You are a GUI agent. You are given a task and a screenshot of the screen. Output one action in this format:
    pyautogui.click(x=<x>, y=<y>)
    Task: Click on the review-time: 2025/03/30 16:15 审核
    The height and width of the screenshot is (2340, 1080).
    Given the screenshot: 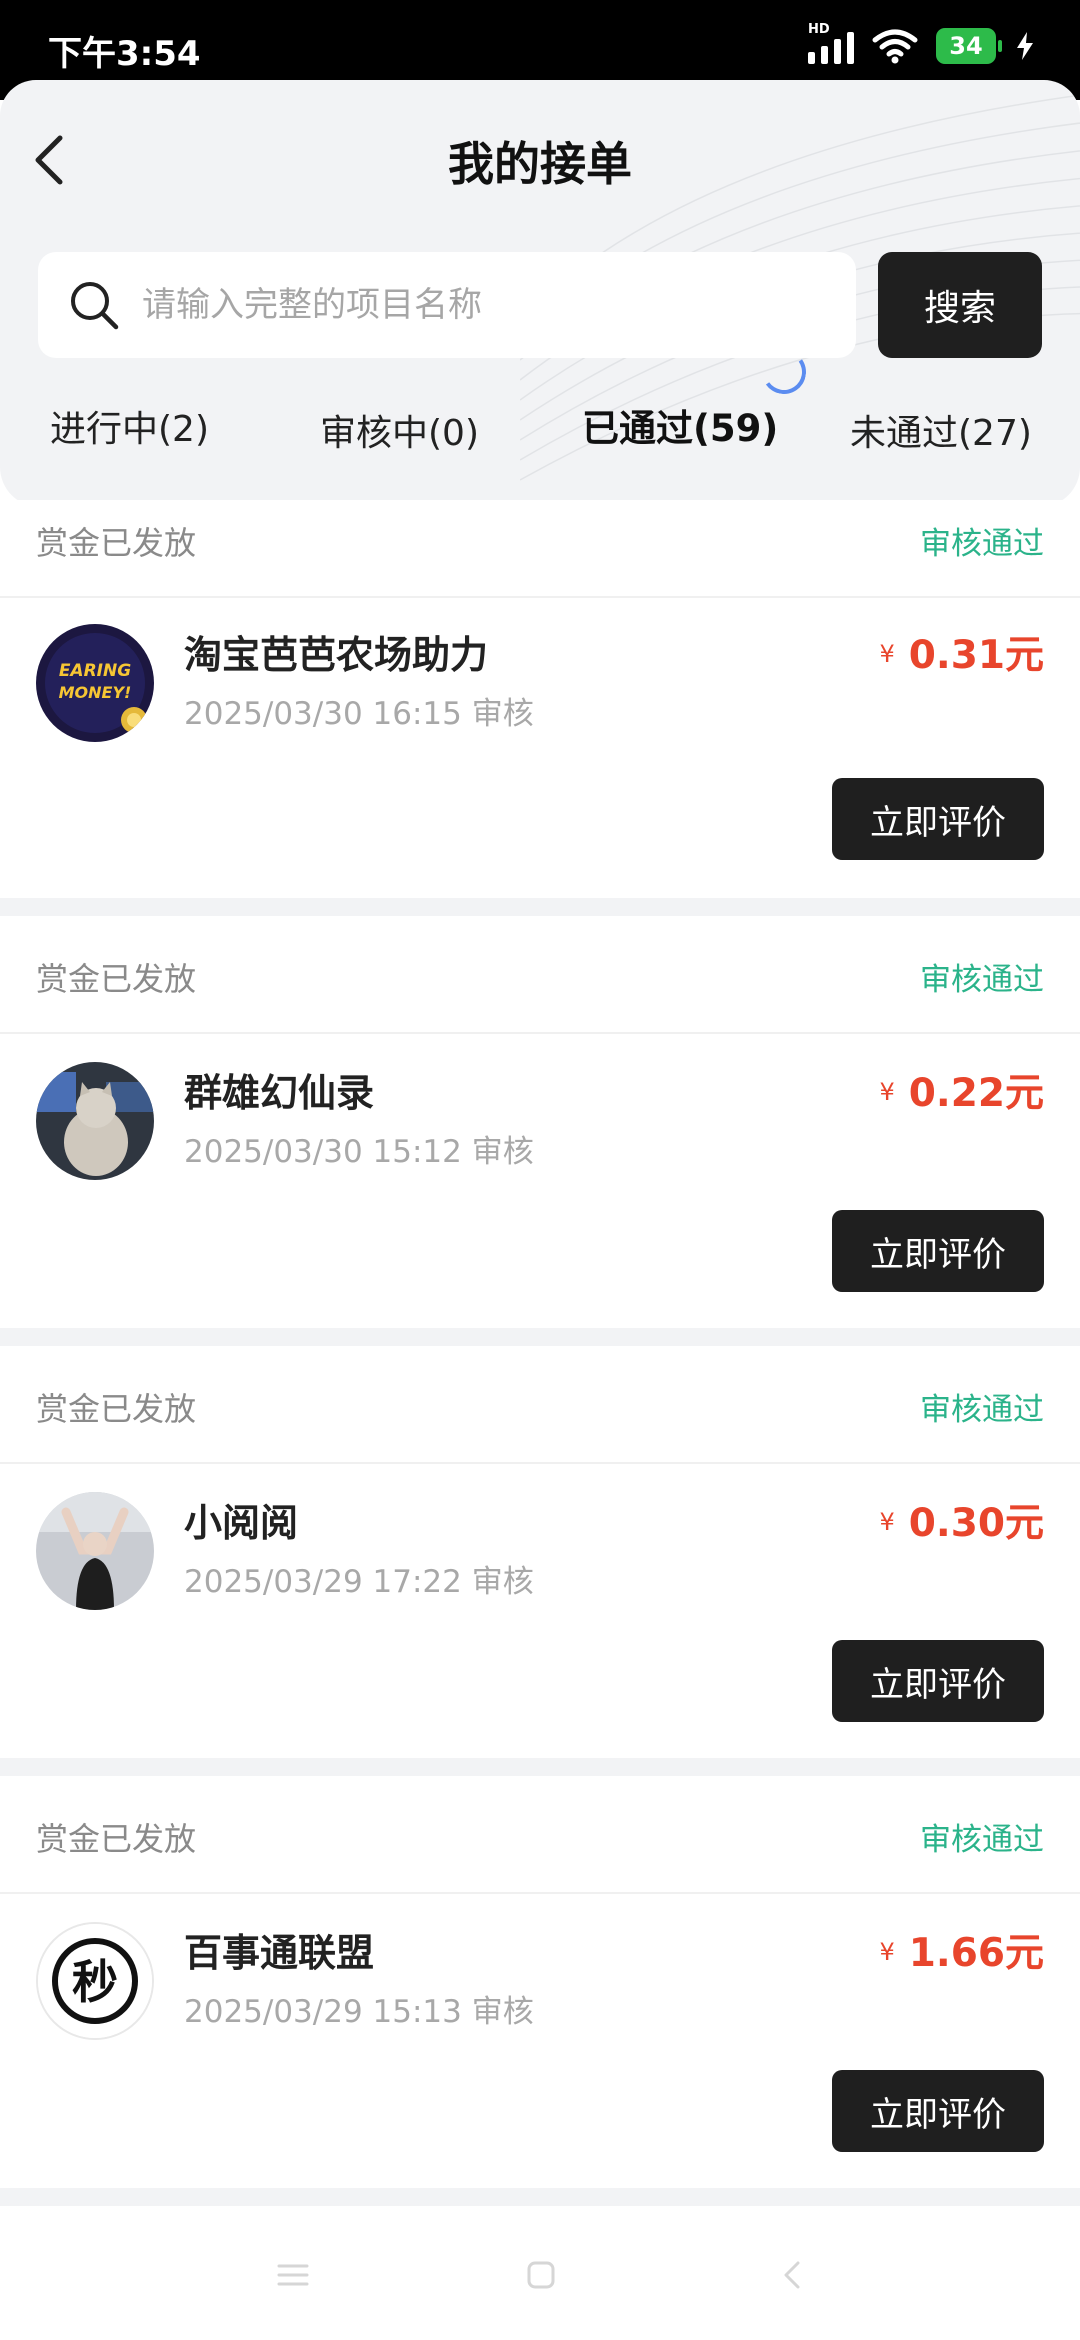 What is the action you would take?
    pyautogui.click(x=359, y=714)
    